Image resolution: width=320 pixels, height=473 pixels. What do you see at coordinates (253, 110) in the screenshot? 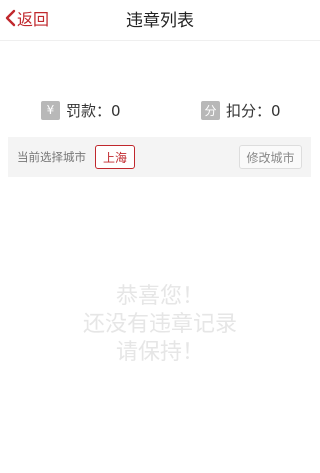
I see `points-text: 扣分：0` at bounding box center [253, 110].